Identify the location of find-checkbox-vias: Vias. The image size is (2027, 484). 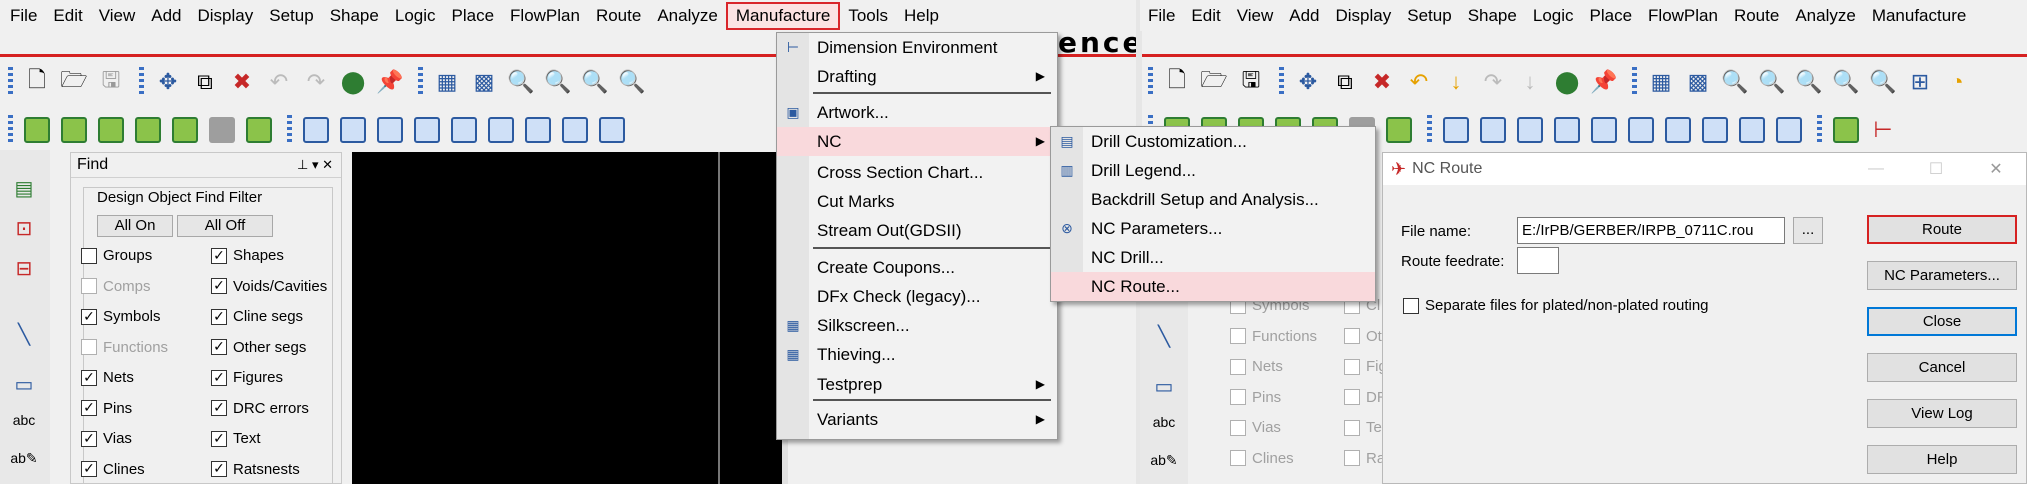
(1255, 427).